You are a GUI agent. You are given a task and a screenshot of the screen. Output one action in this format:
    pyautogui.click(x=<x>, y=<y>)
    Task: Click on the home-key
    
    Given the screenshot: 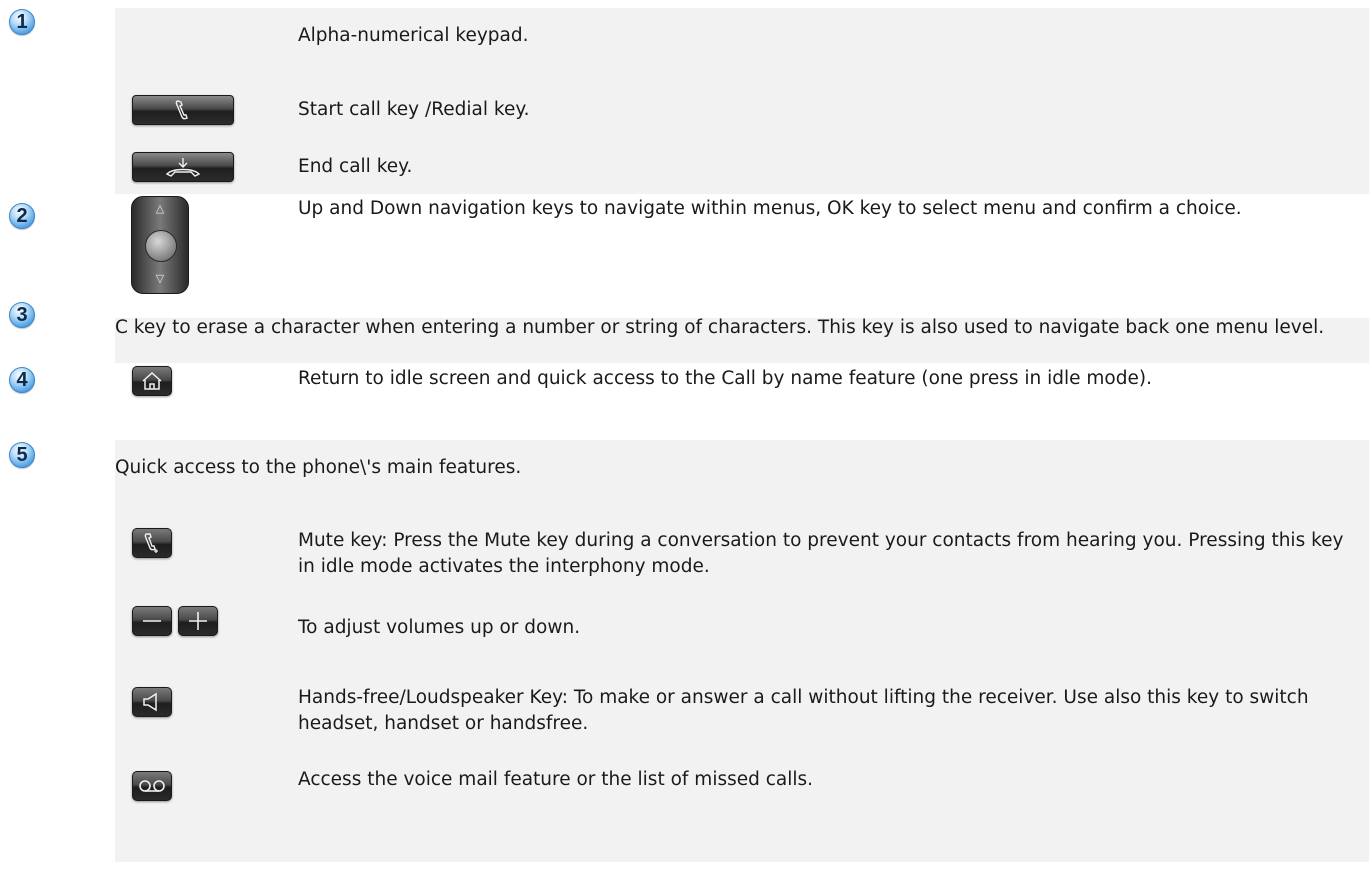 What is the action you would take?
    pyautogui.click(x=152, y=381)
    